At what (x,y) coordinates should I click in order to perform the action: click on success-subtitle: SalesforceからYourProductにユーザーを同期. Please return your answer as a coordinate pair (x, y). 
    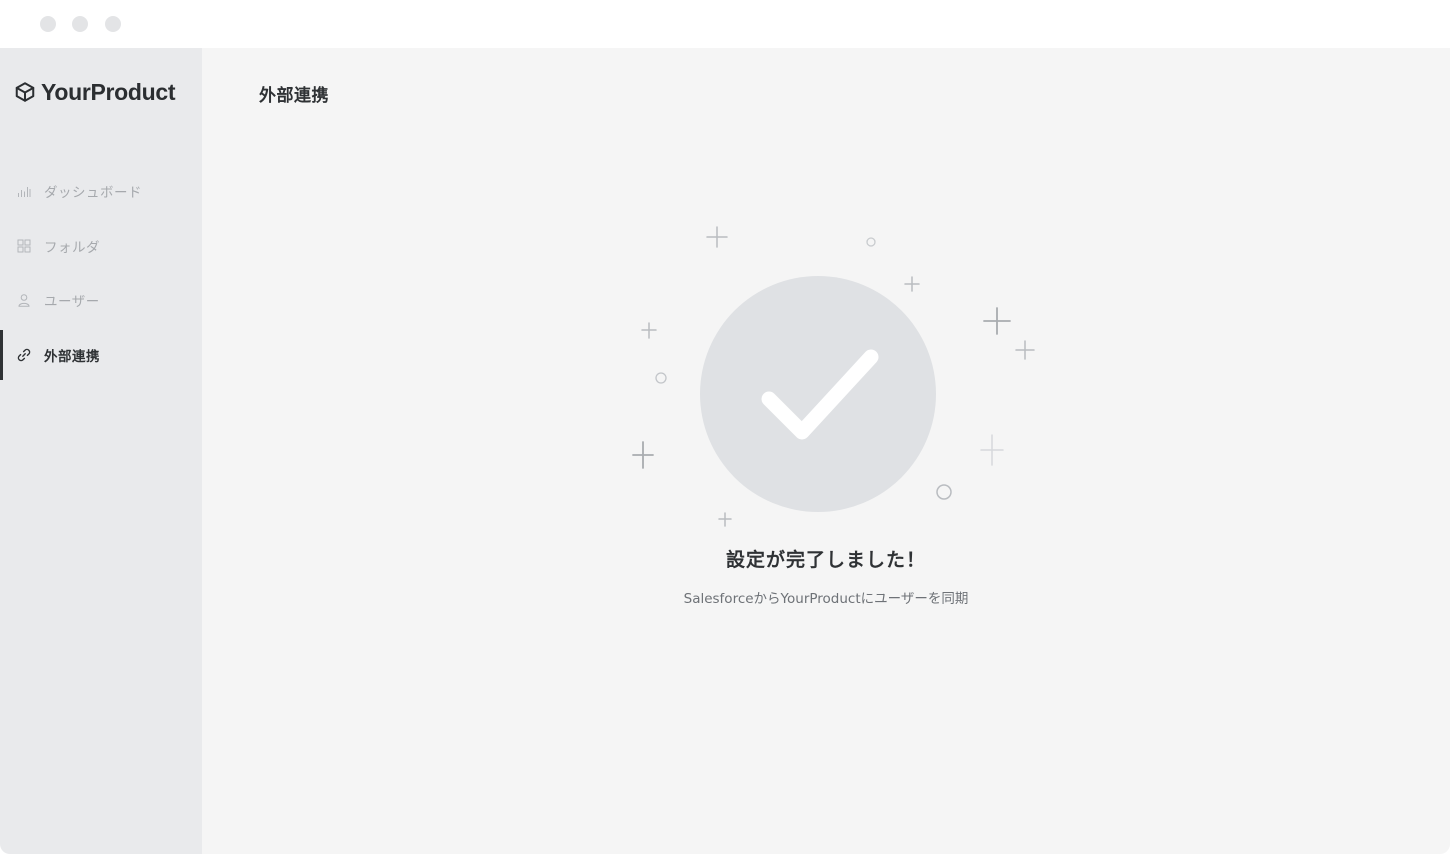
    Looking at the image, I should click on (826, 599).